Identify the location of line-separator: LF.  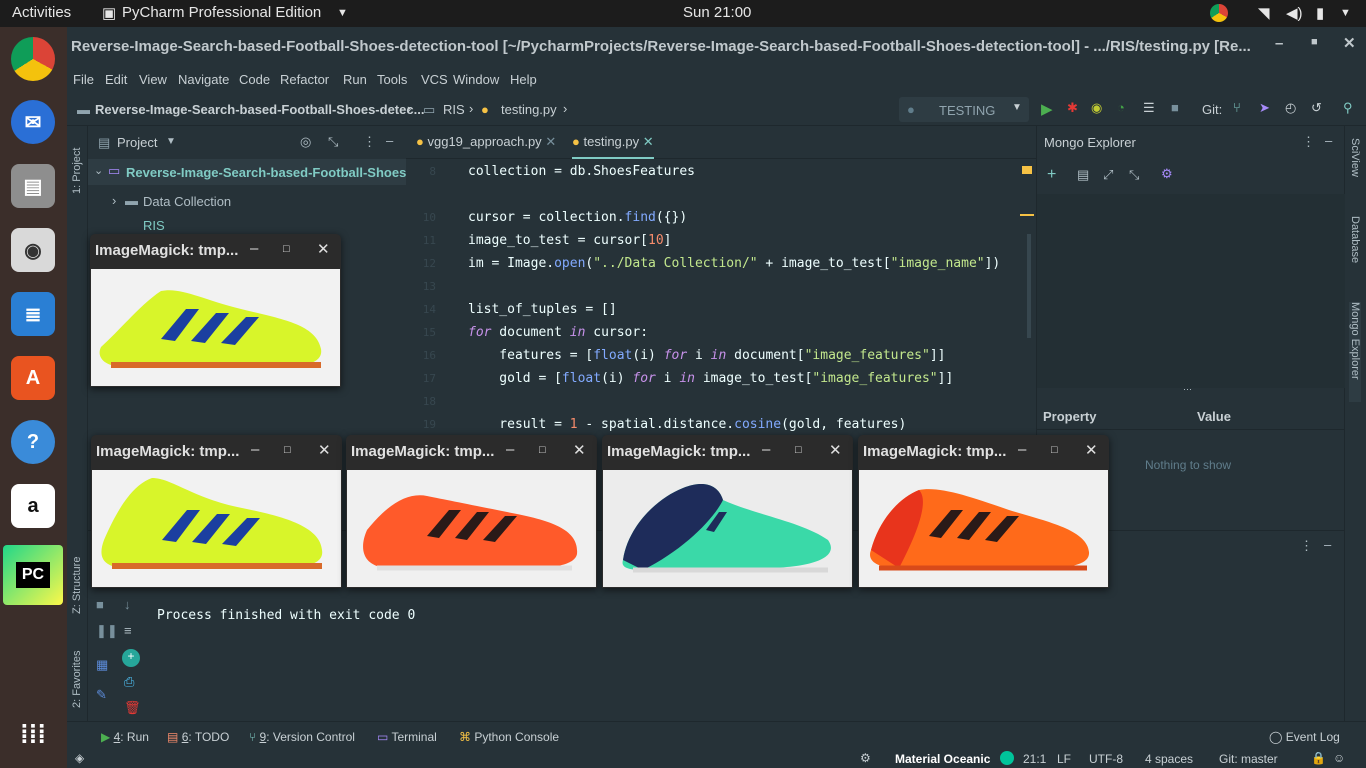
(1064, 759).